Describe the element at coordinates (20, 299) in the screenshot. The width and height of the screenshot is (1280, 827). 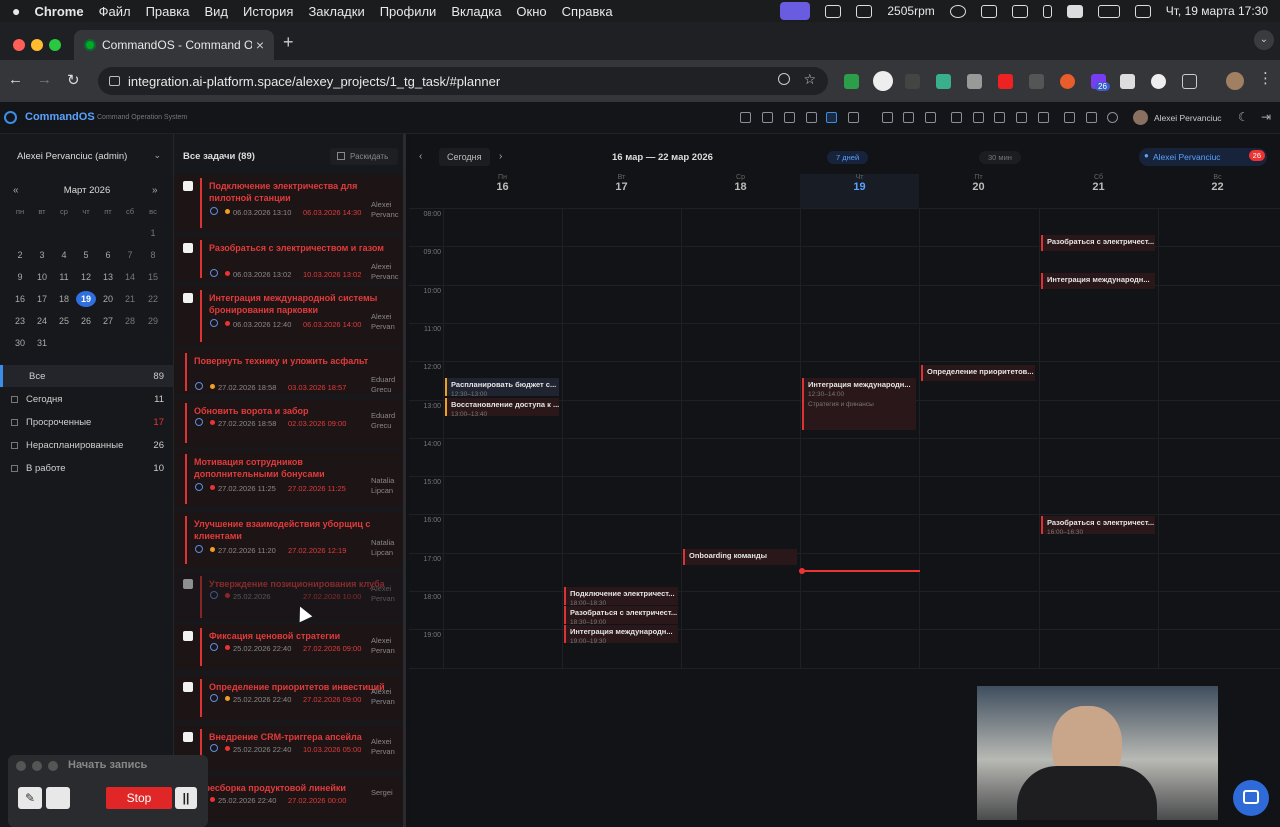
I see `calendar-day: 16` at that location.